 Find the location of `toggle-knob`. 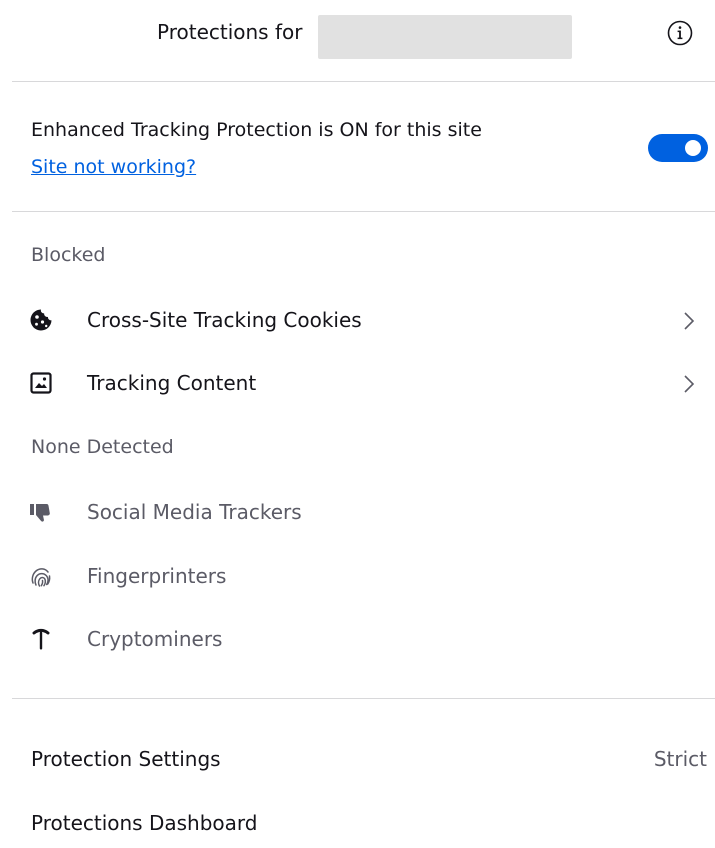

toggle-knob is located at coordinates (693, 148).